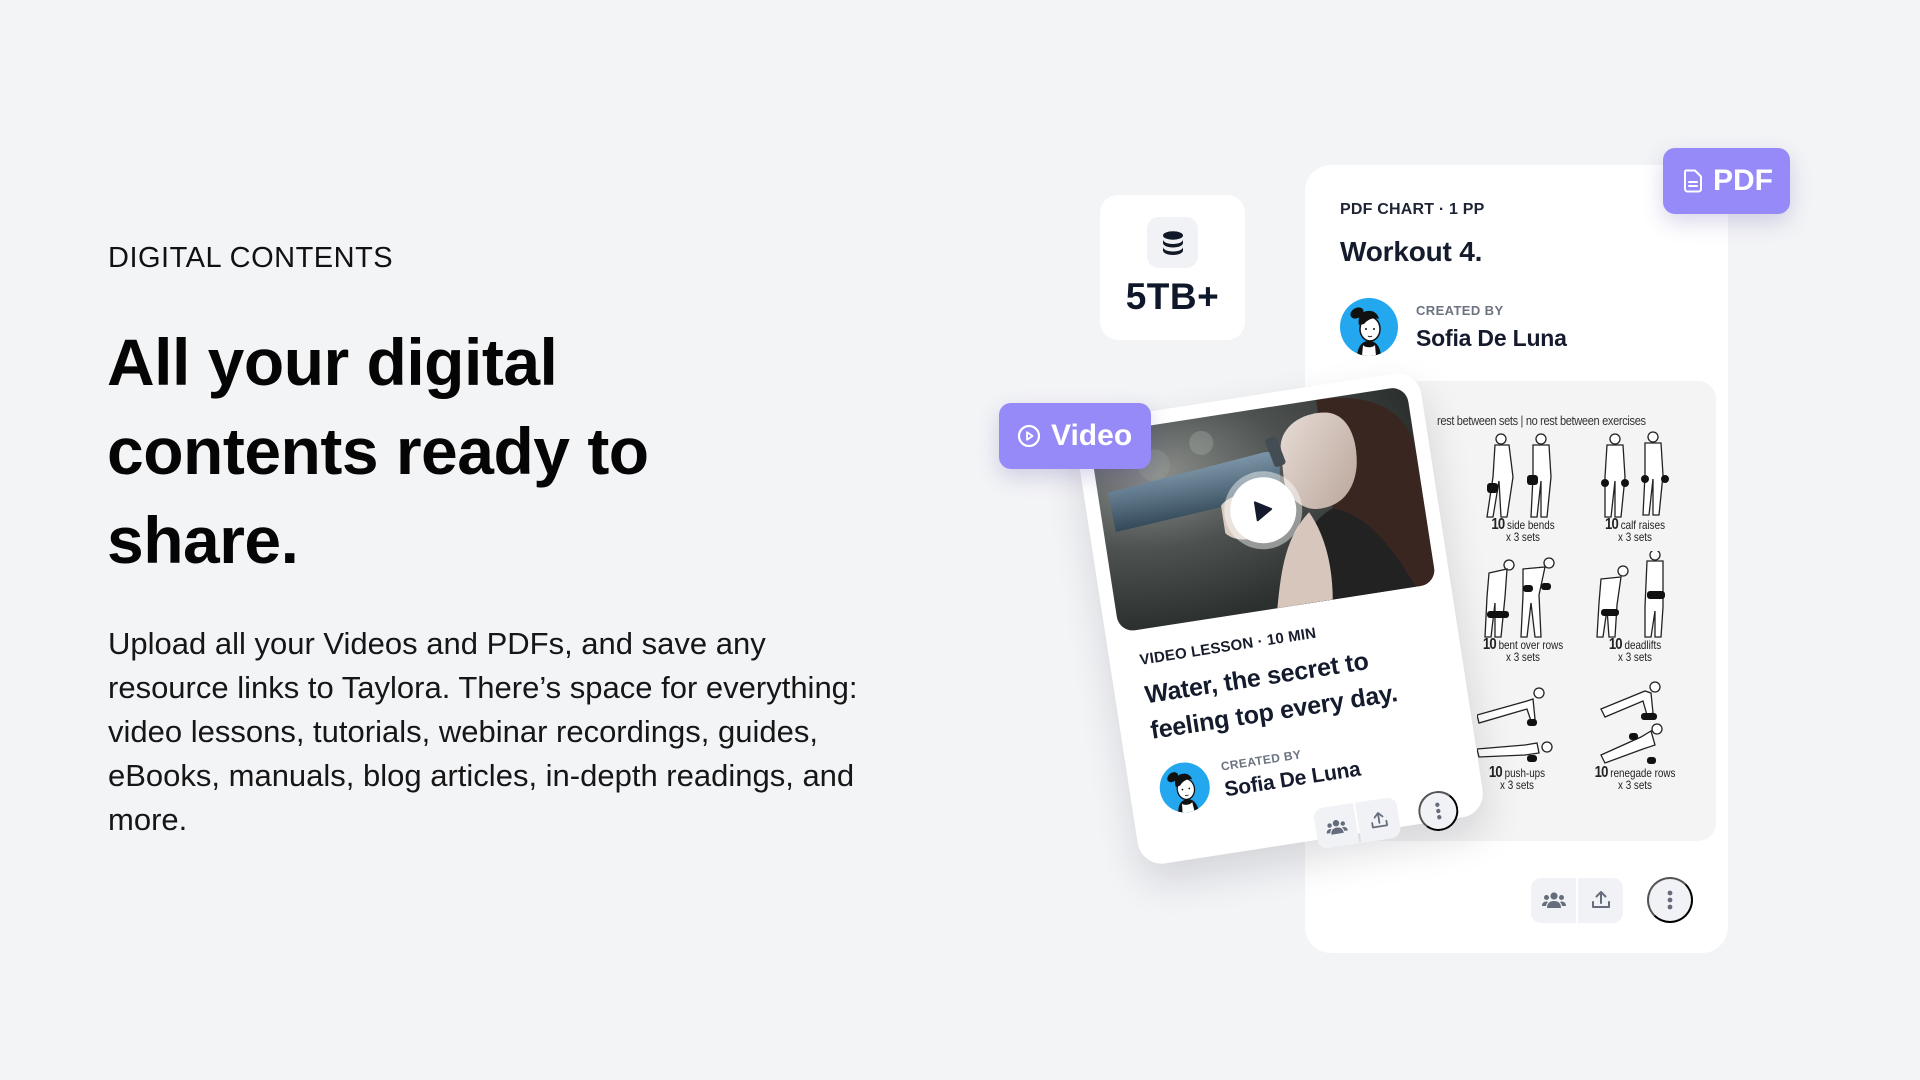  I want to click on exercise-item: 10 side bends x 3 sets, so click(1523, 487).